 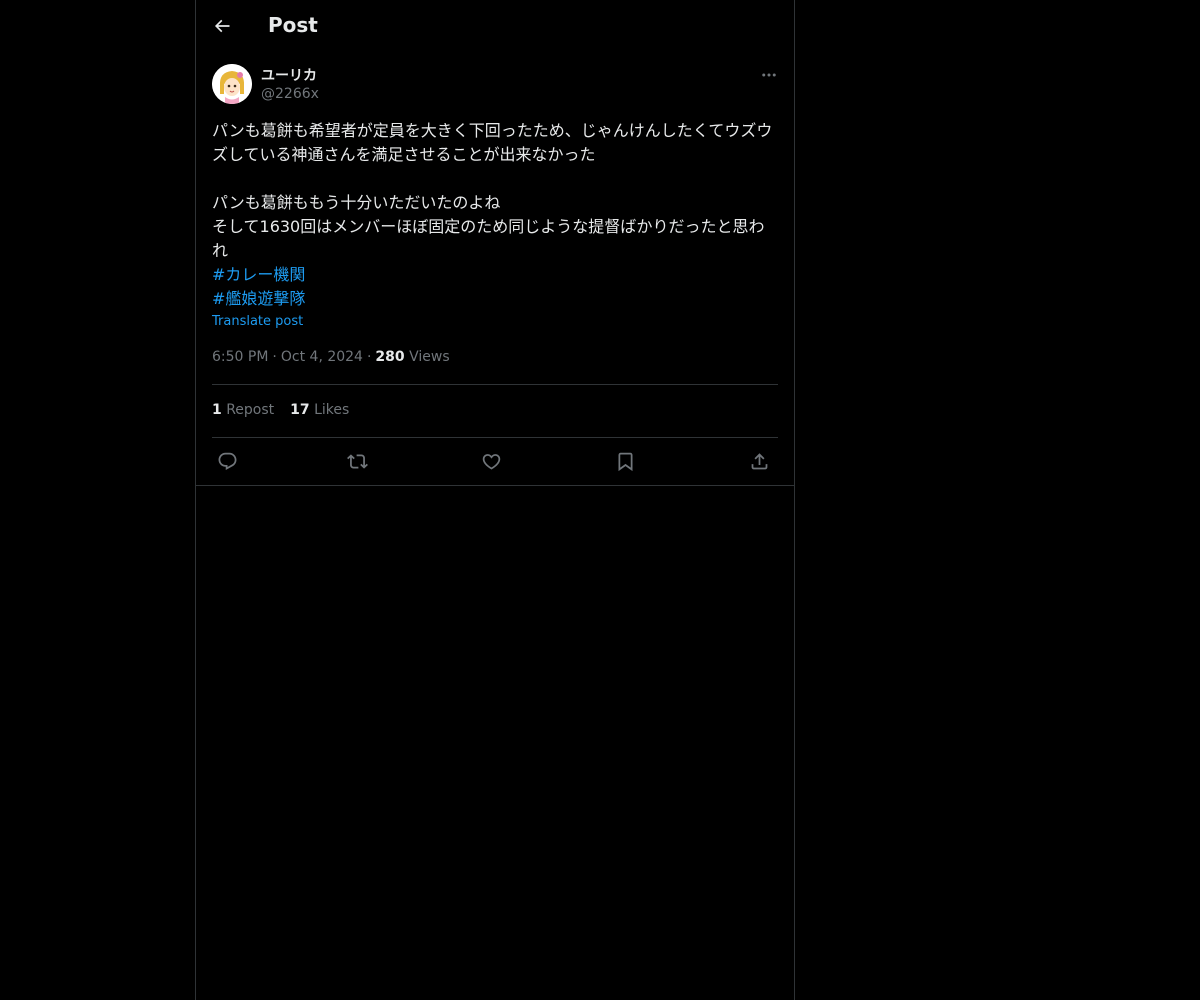 What do you see at coordinates (429, 357) in the screenshot?
I see `views-label: Views` at bounding box center [429, 357].